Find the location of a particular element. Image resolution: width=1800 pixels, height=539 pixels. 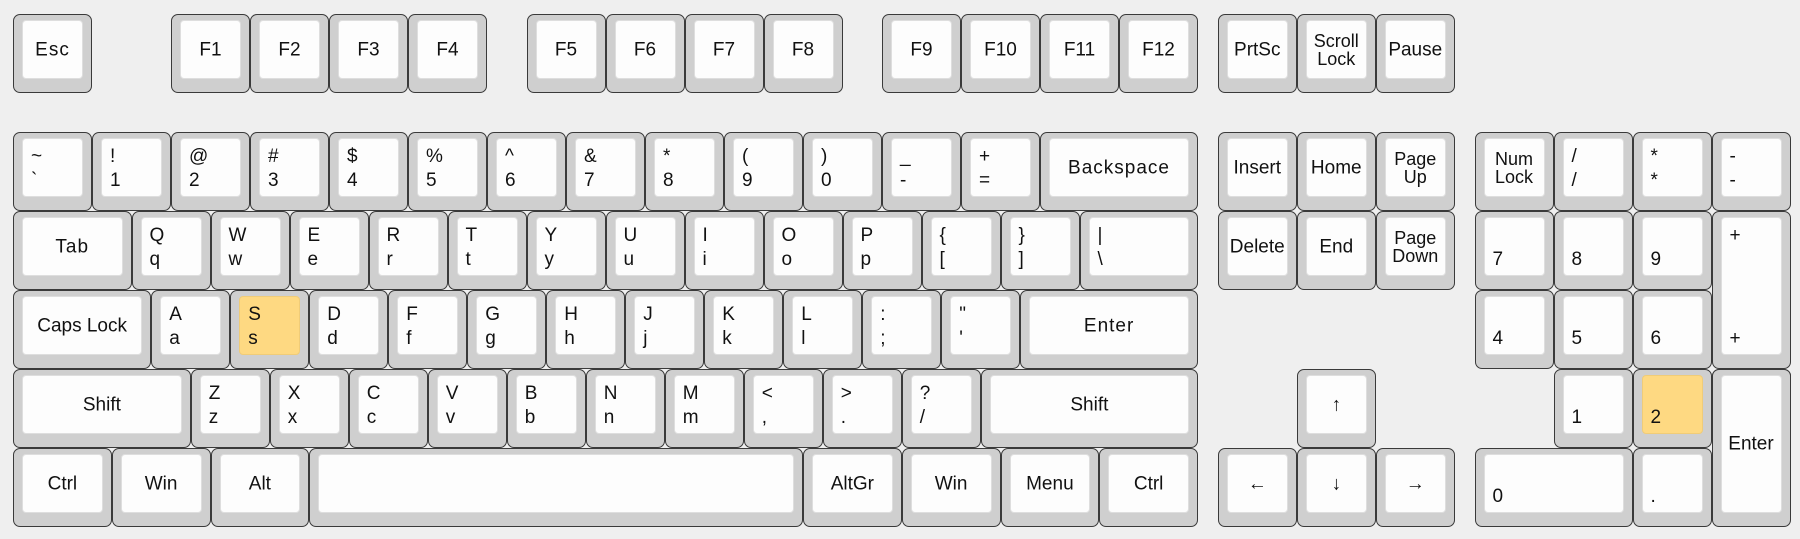

key-winleft: Win is located at coordinates (161, 487).